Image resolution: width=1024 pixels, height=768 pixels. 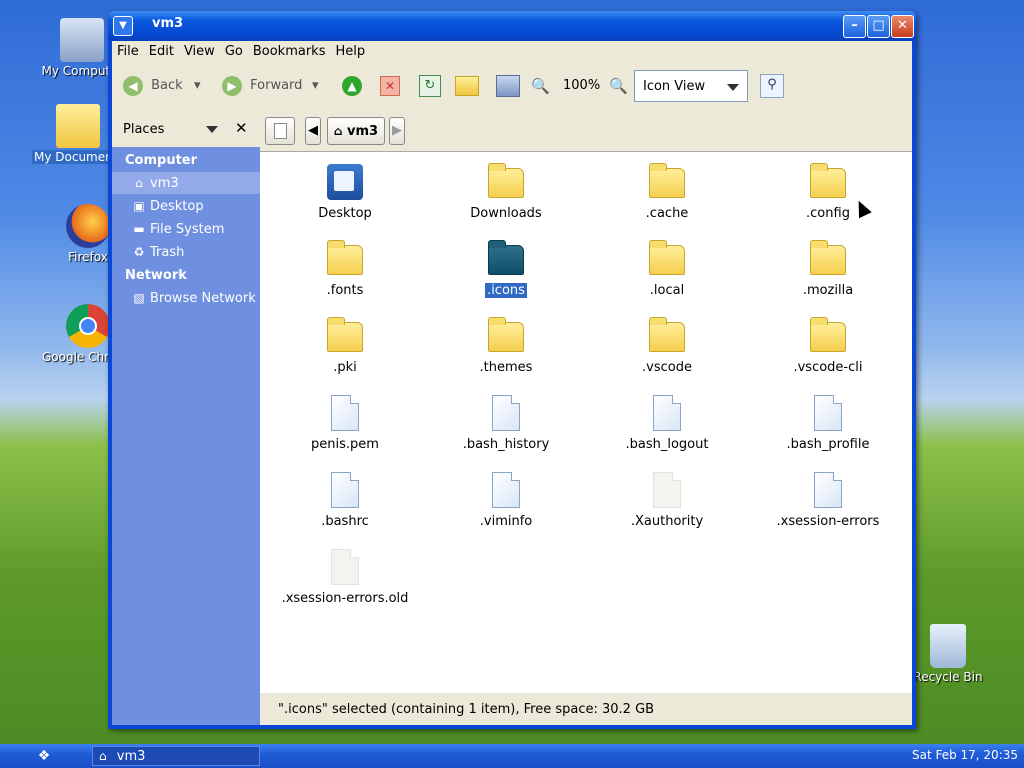 What do you see at coordinates (506, 290) in the screenshot?
I see `file-item-label: .icons` at bounding box center [506, 290].